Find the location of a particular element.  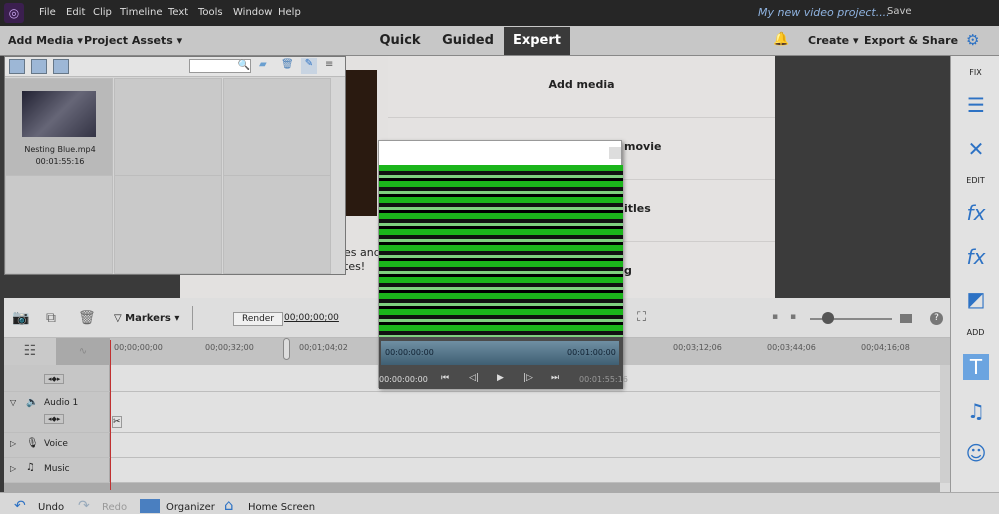

audio-track: ▽ 🔈 Audio 1 ◂◆▸ ✂ is located at coordinates (472, 412).